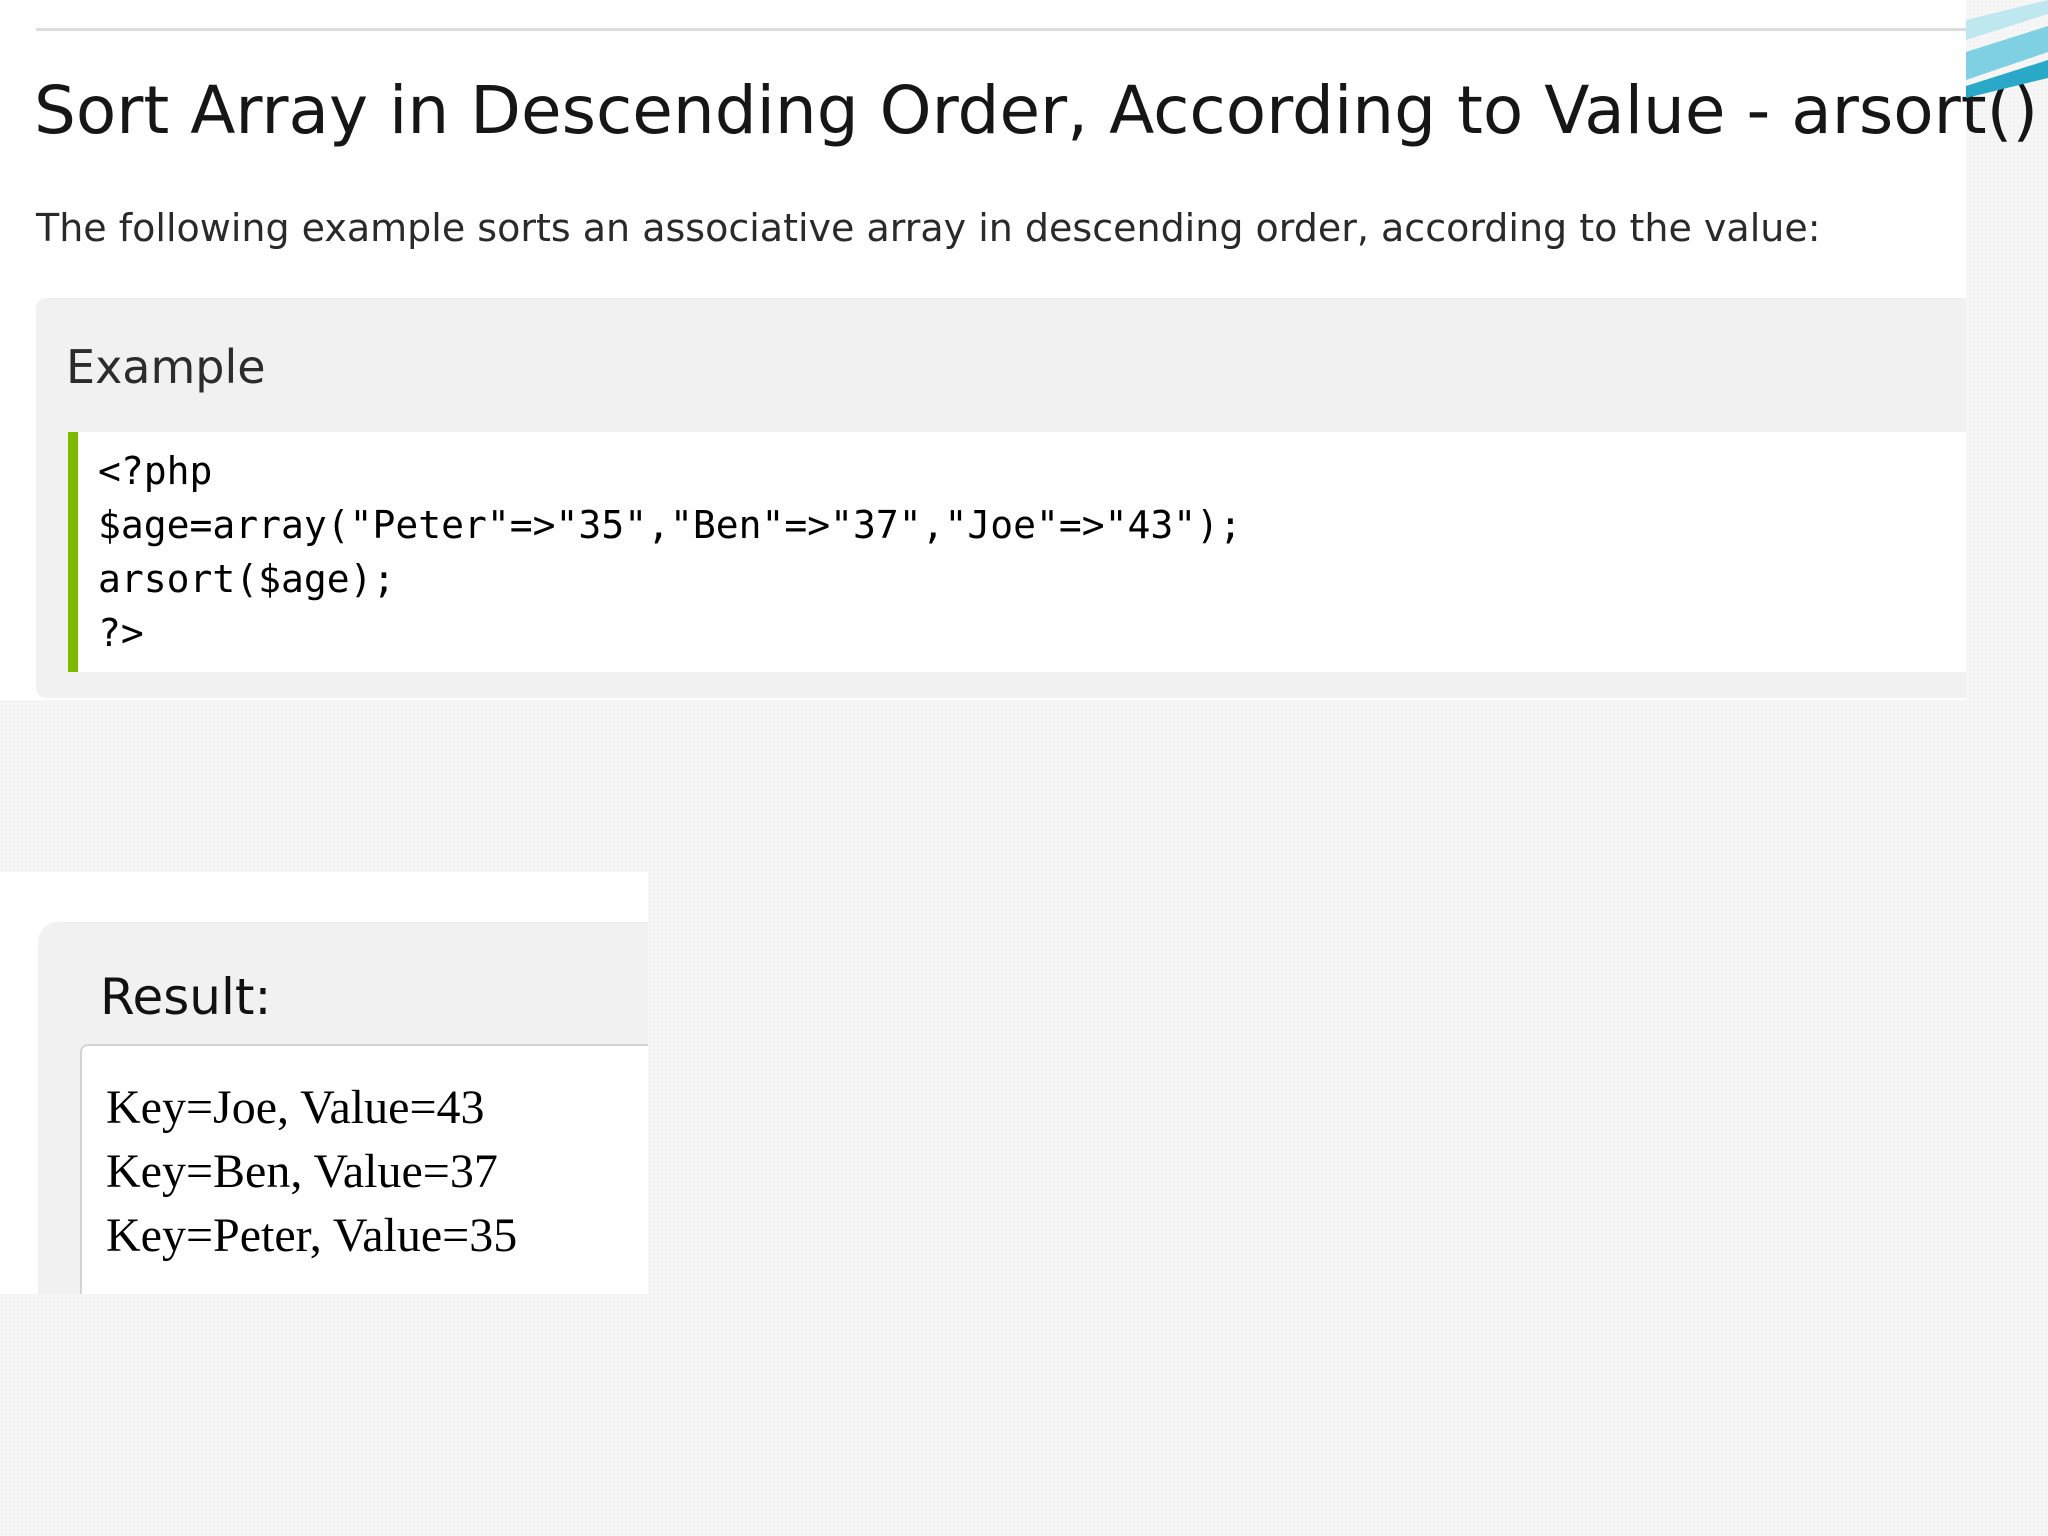 Image resolution: width=2048 pixels, height=1536 pixels. What do you see at coordinates (121, 633) in the screenshot?
I see `code-line: ?>` at bounding box center [121, 633].